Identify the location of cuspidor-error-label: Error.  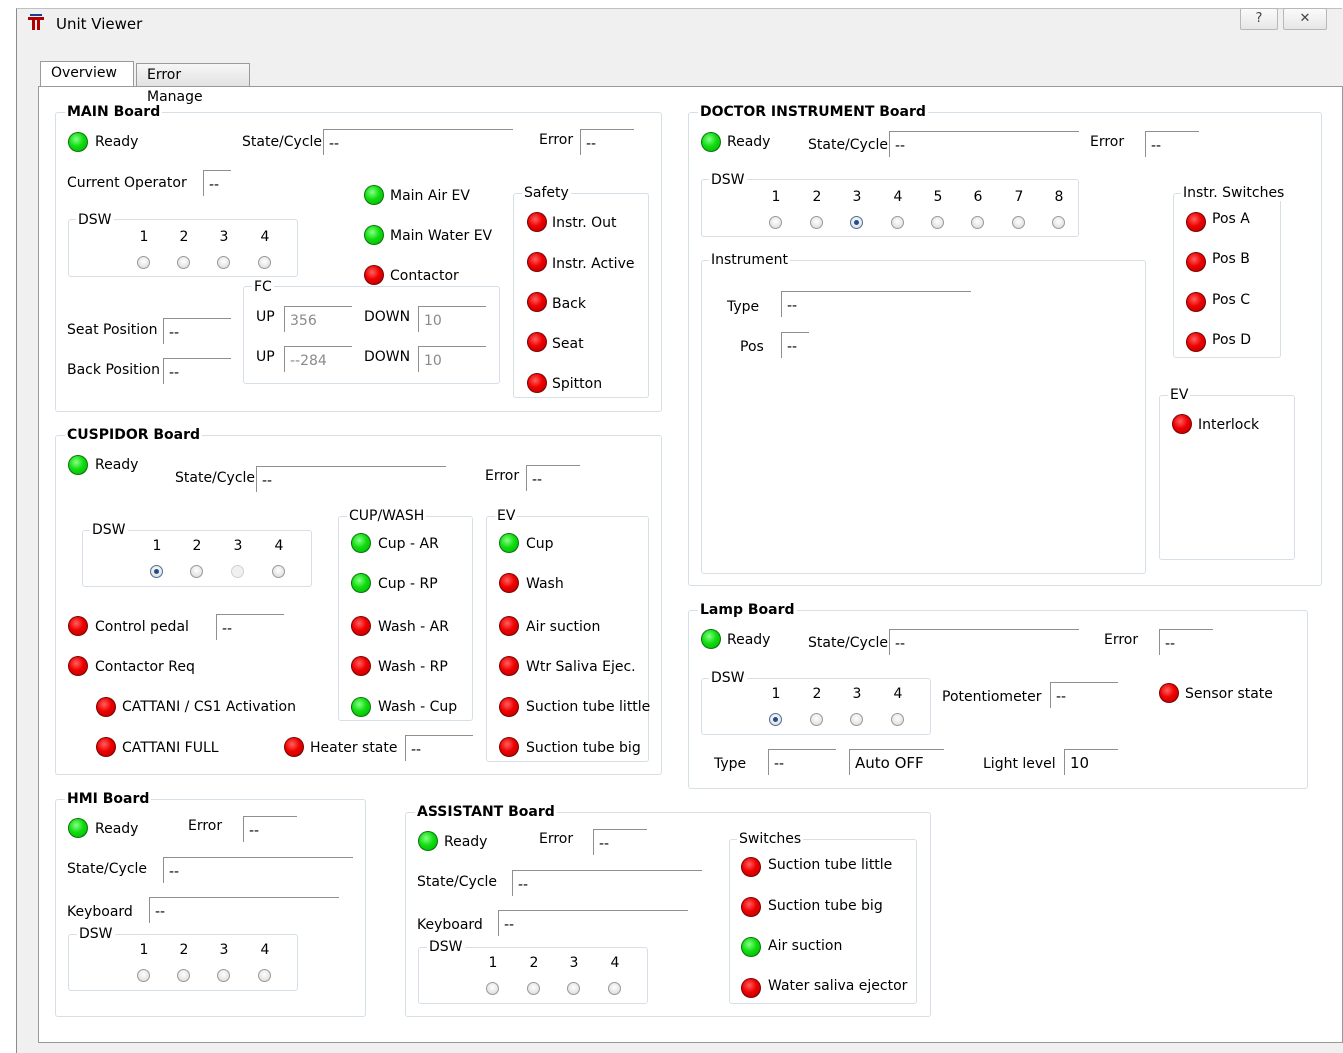
(502, 476).